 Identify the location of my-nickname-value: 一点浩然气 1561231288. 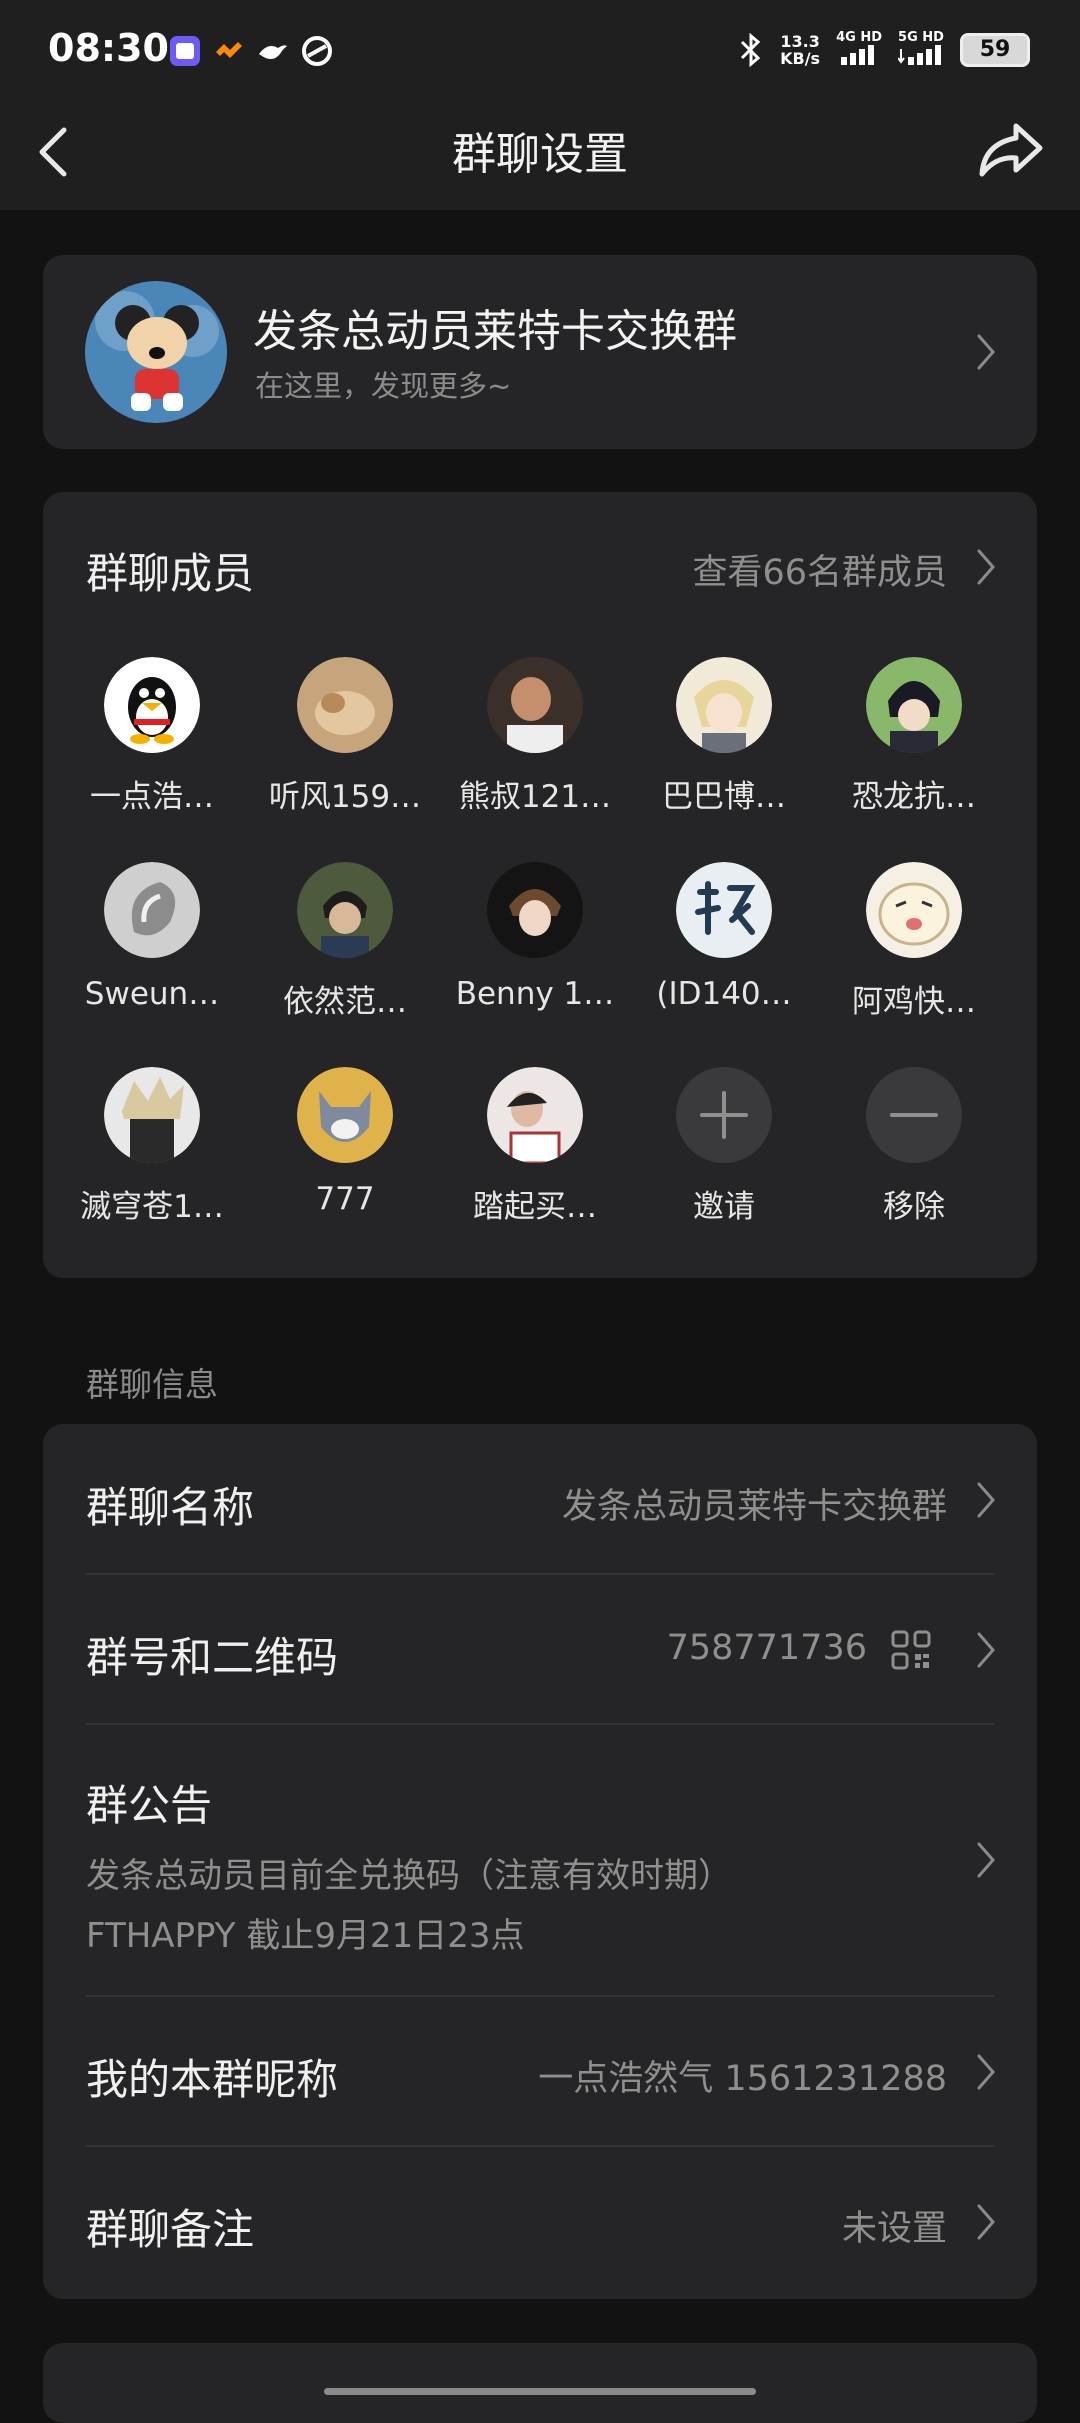
(742, 2079).